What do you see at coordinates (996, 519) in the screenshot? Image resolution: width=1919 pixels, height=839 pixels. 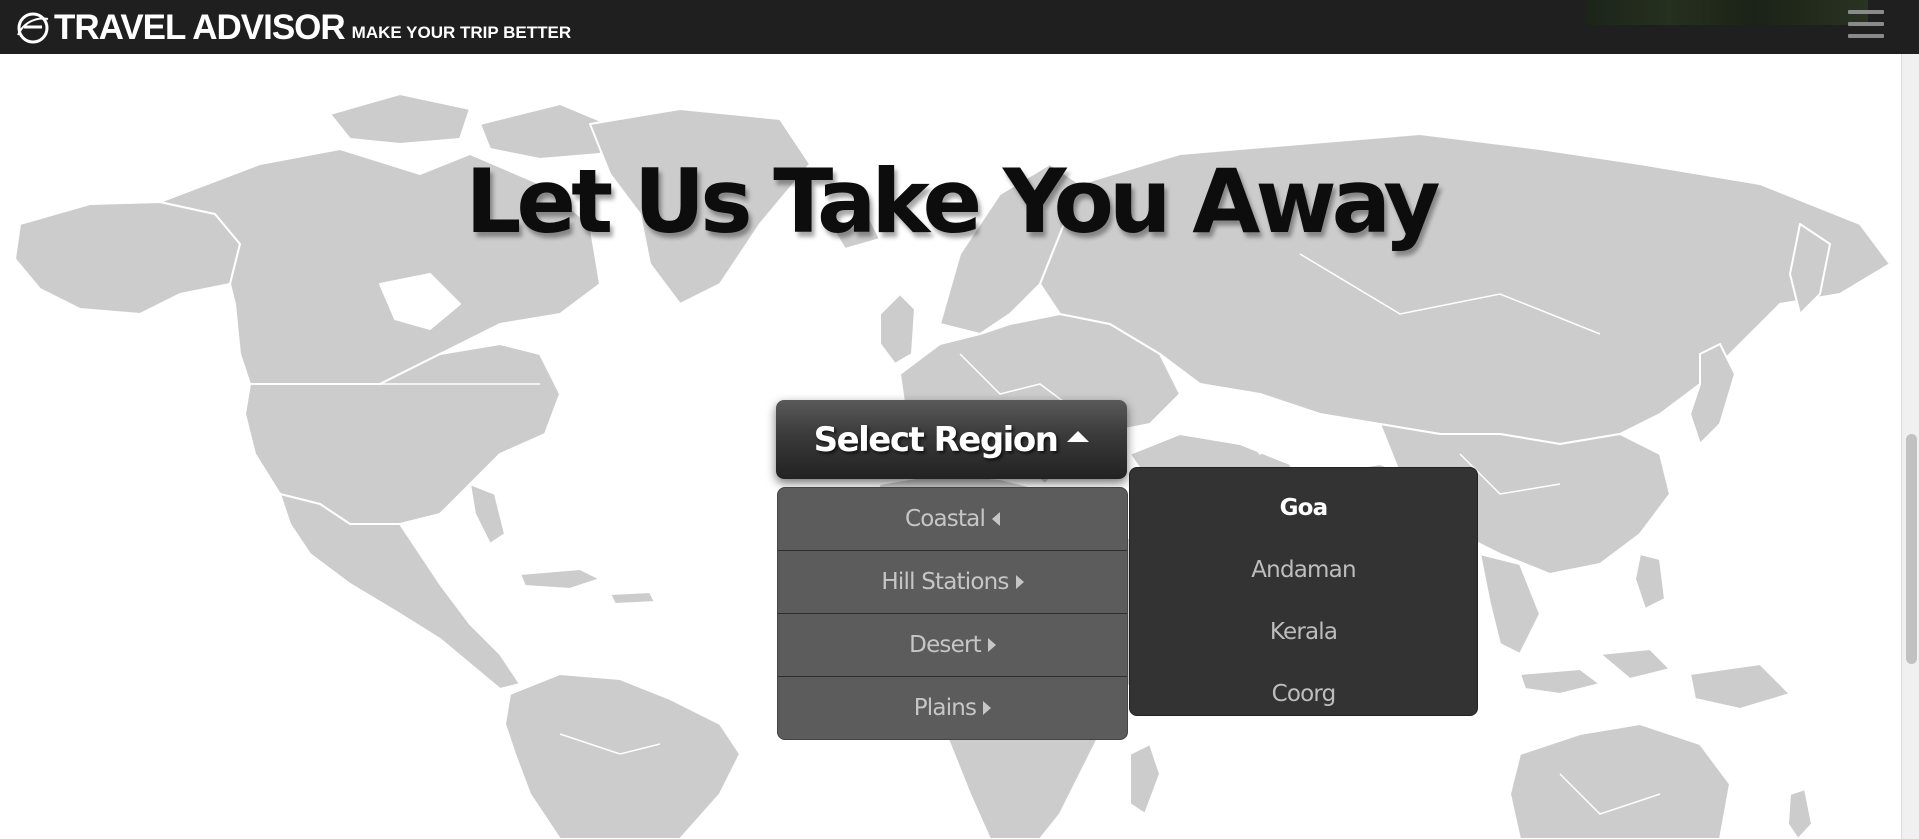 I see `caret-left-icon` at bounding box center [996, 519].